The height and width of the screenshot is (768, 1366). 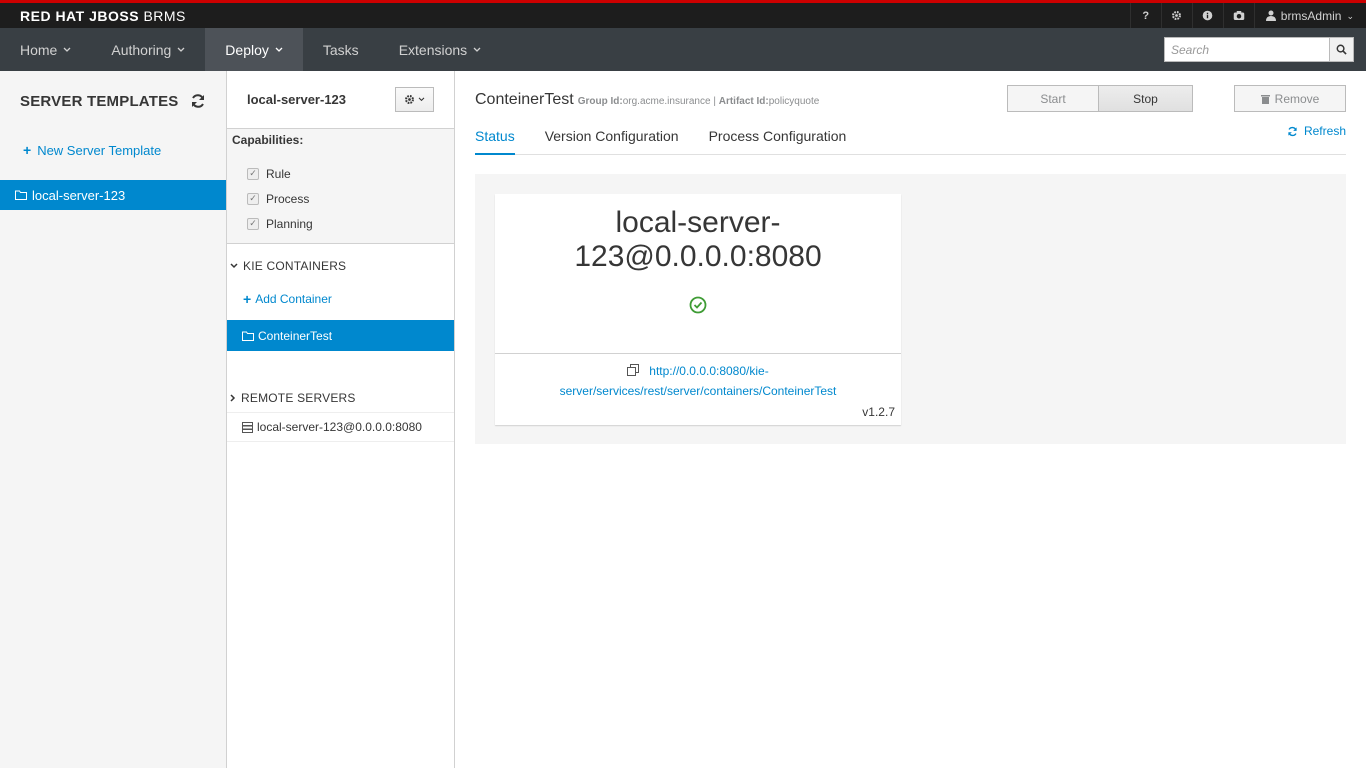 What do you see at coordinates (341, 49) in the screenshot?
I see `nav-tasks: Tasks` at bounding box center [341, 49].